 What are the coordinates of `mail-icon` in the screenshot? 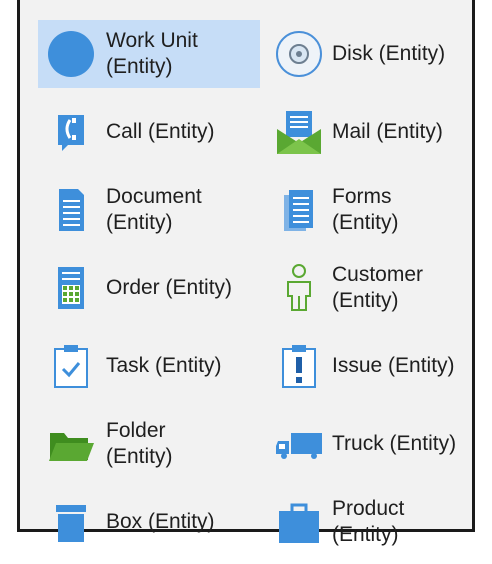 It's located at (299, 132).